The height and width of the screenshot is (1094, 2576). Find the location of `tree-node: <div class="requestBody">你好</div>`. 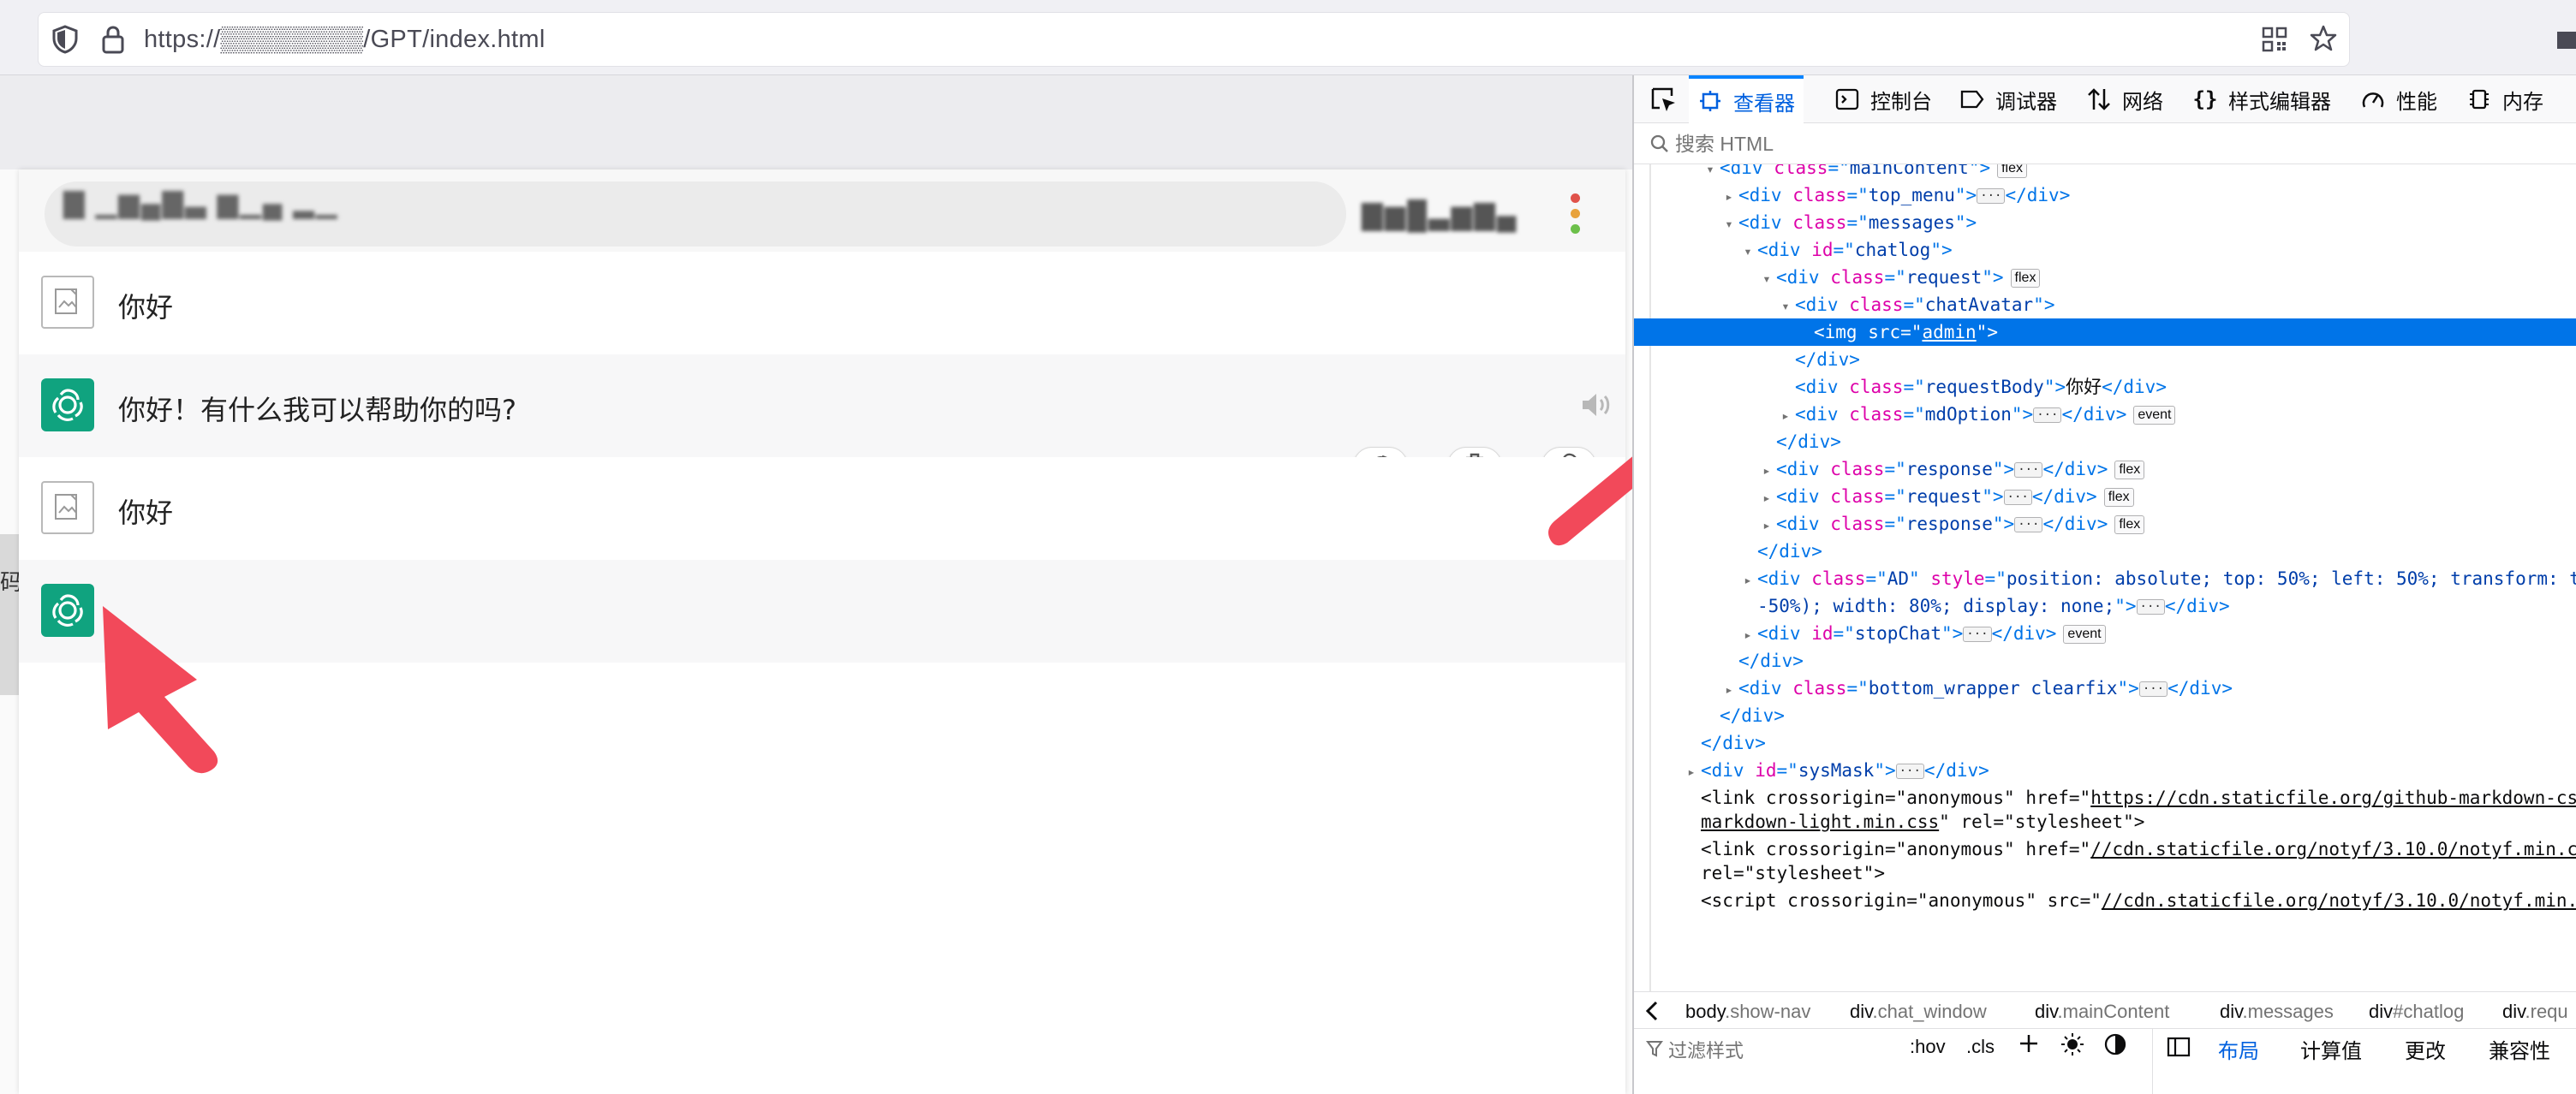

tree-node: <div class="requestBody">你好</div> is located at coordinates (2105, 387).